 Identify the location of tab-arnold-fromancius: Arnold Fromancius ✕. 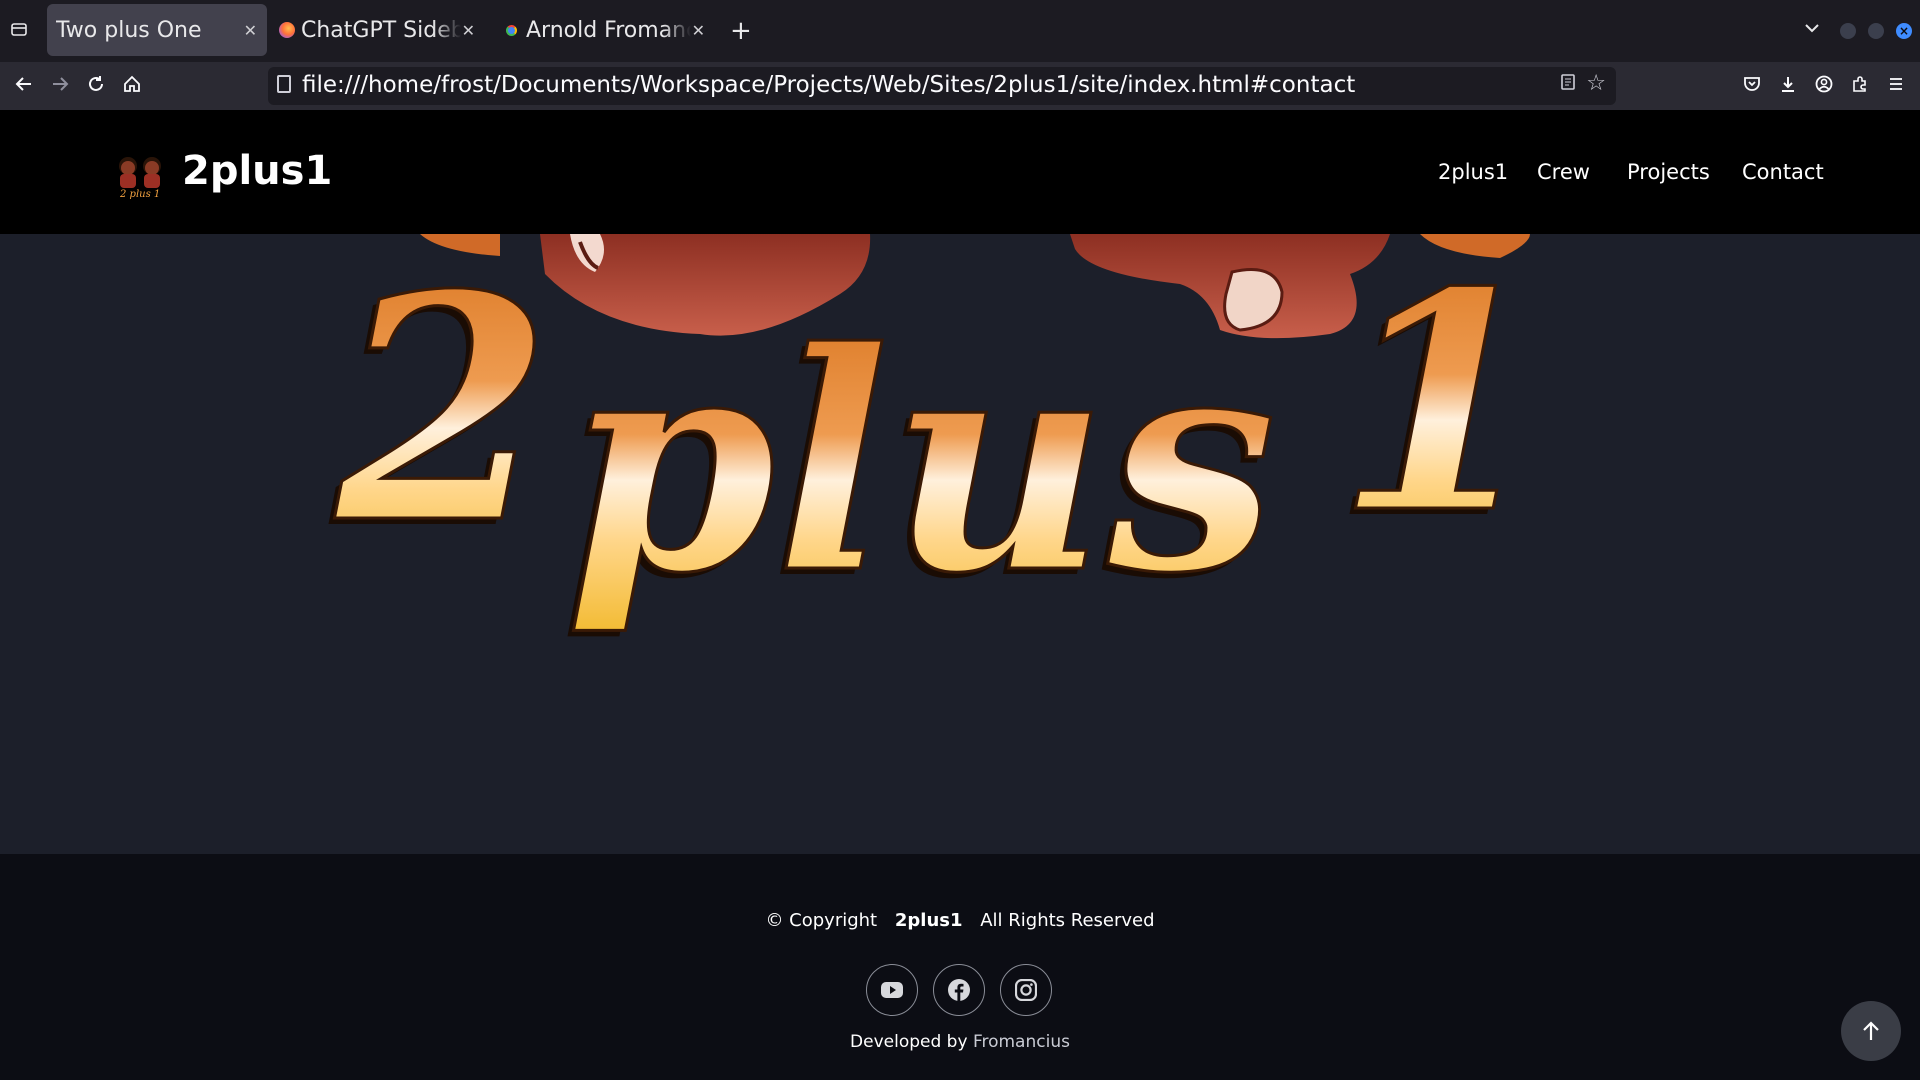
(607, 30).